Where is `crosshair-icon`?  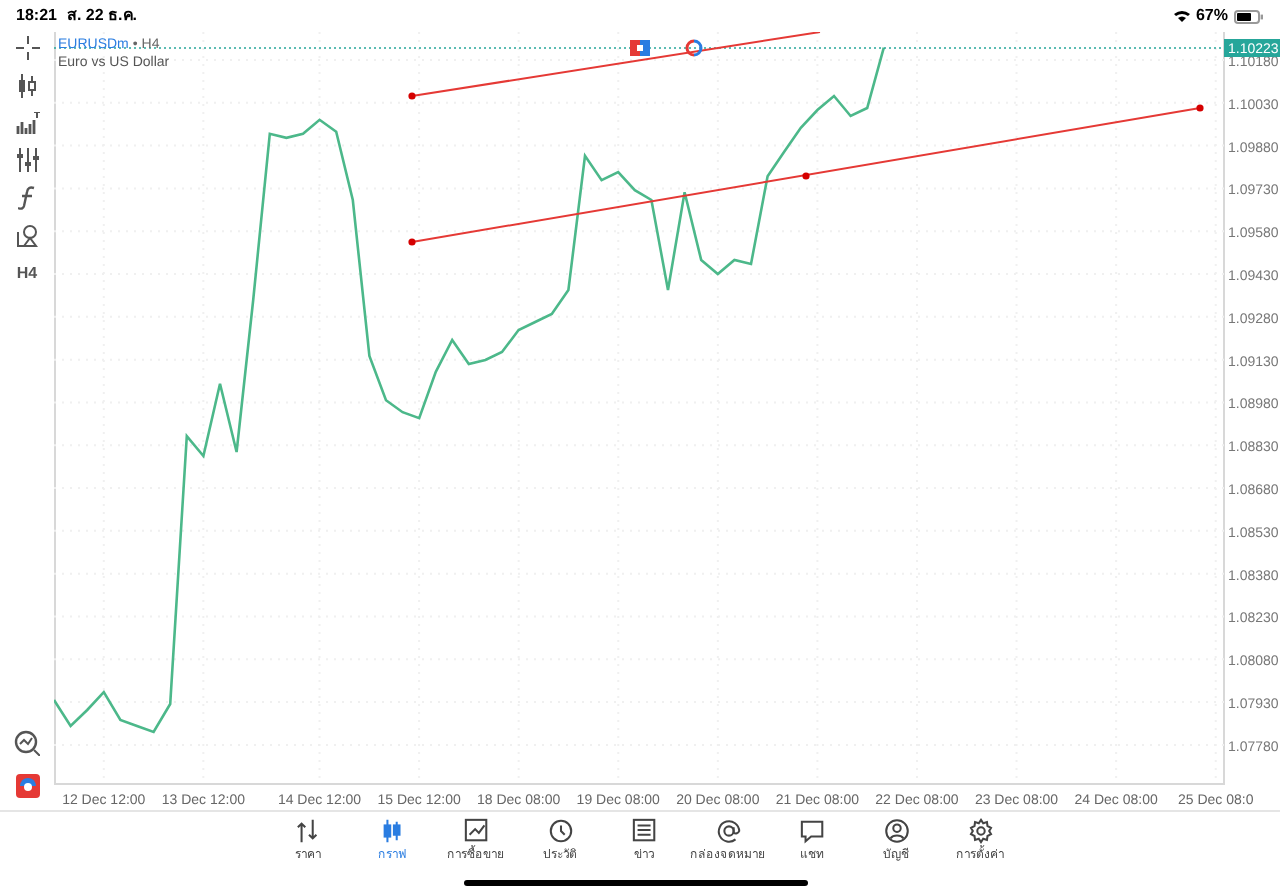
crosshair-icon is located at coordinates (27, 48).